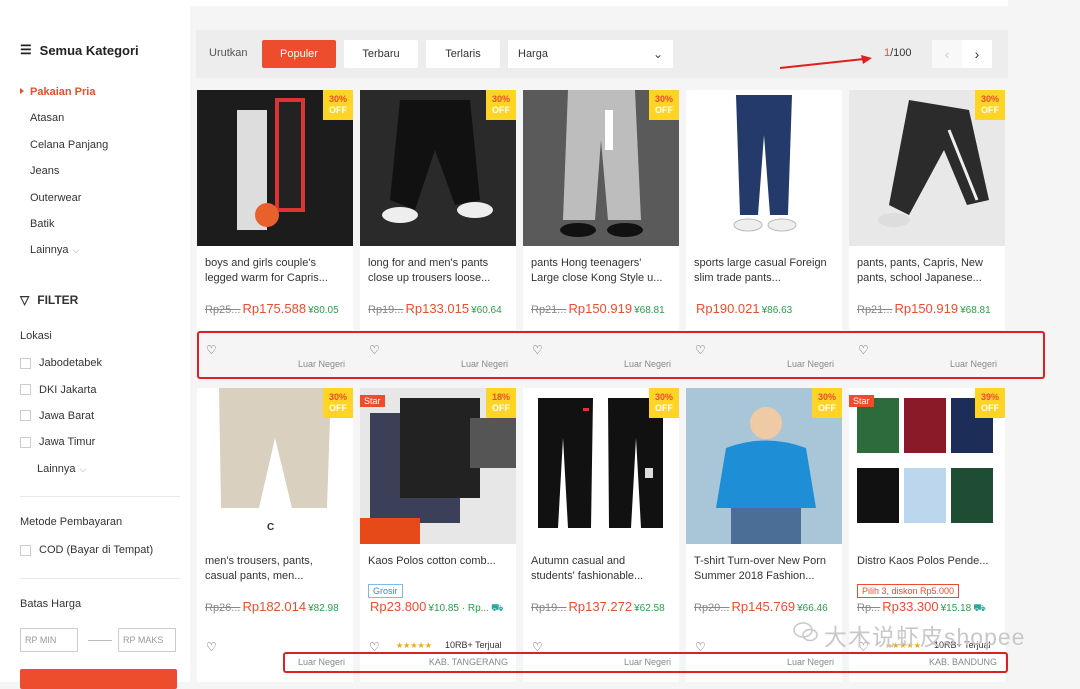 Image resolution: width=1080 pixels, height=689 pixels. I want to click on lokasi-more: Lainnya ⌵, so click(61, 469).